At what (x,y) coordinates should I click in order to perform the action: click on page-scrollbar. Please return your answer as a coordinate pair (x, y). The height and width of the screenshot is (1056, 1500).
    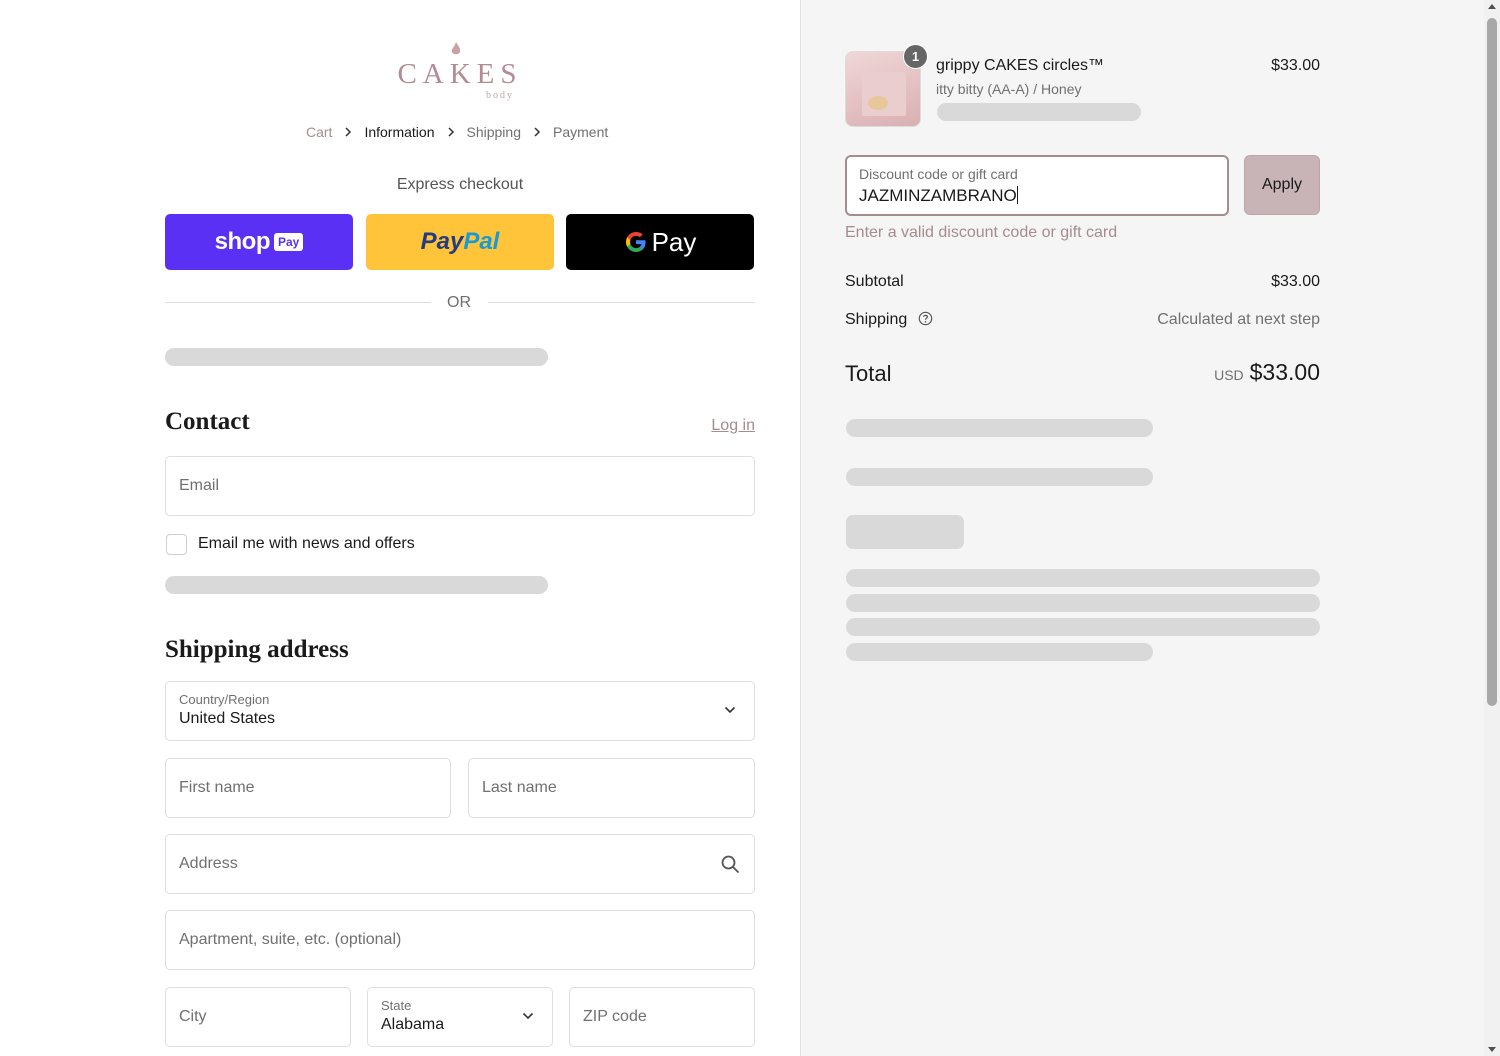
    Looking at the image, I should click on (1492, 528).